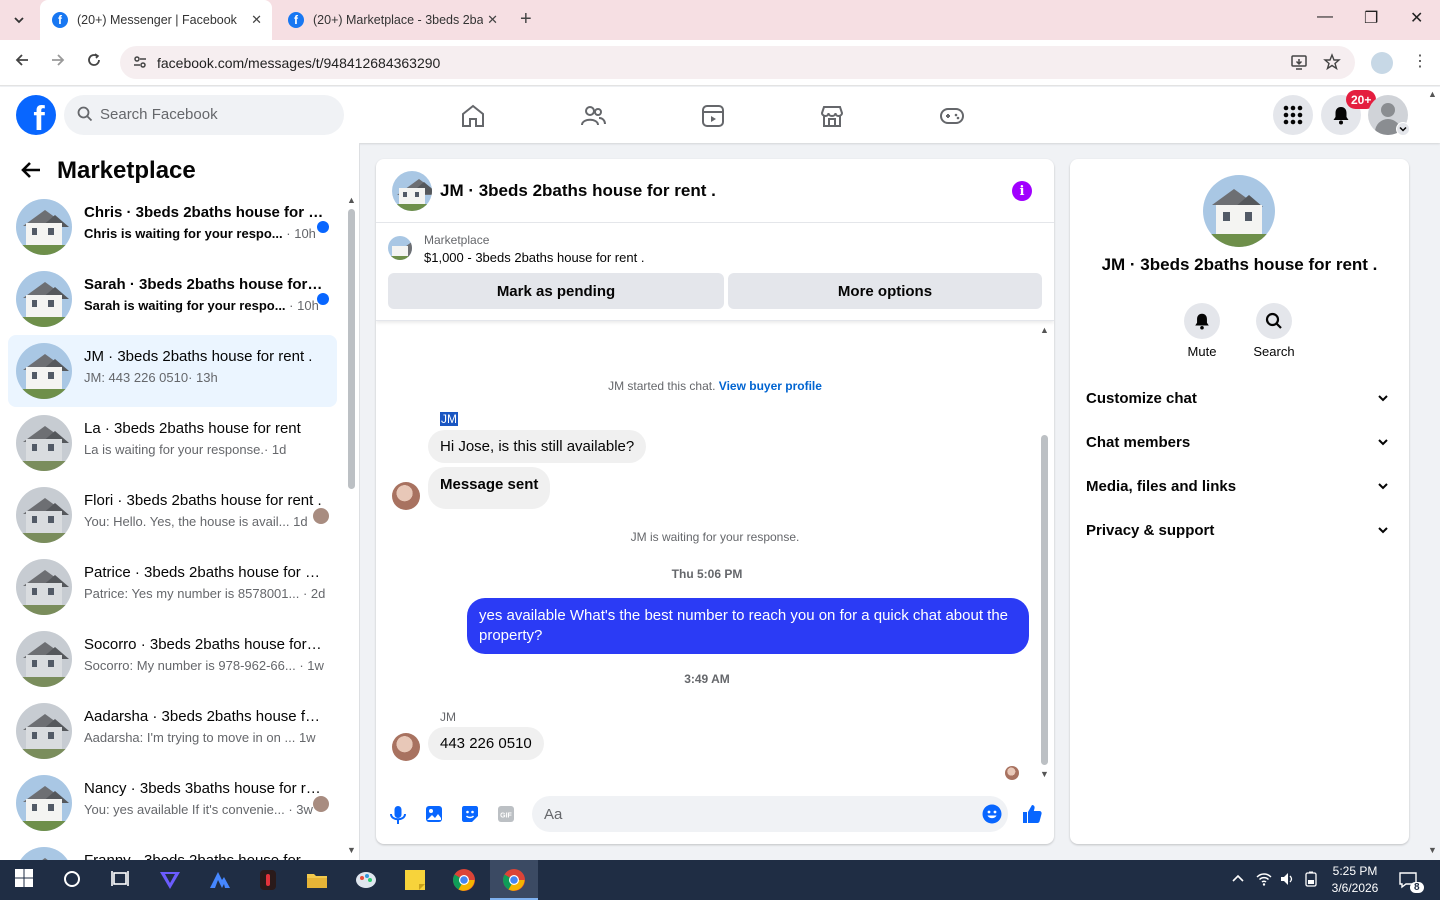 The width and height of the screenshot is (1440, 900). I want to click on system-clock: 5:25 PM 3/6/2026, so click(1355, 880).